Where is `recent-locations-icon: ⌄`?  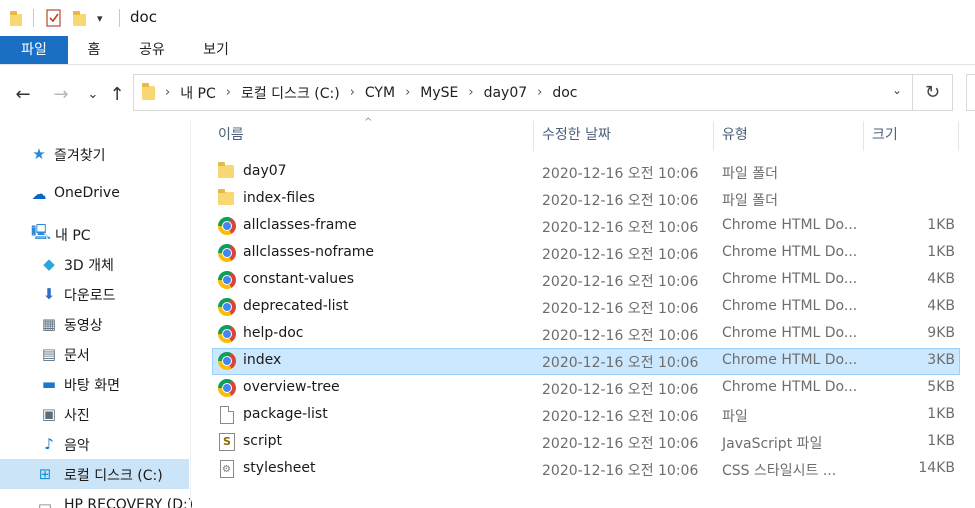
recent-locations-icon: ⌄ is located at coordinates (93, 94).